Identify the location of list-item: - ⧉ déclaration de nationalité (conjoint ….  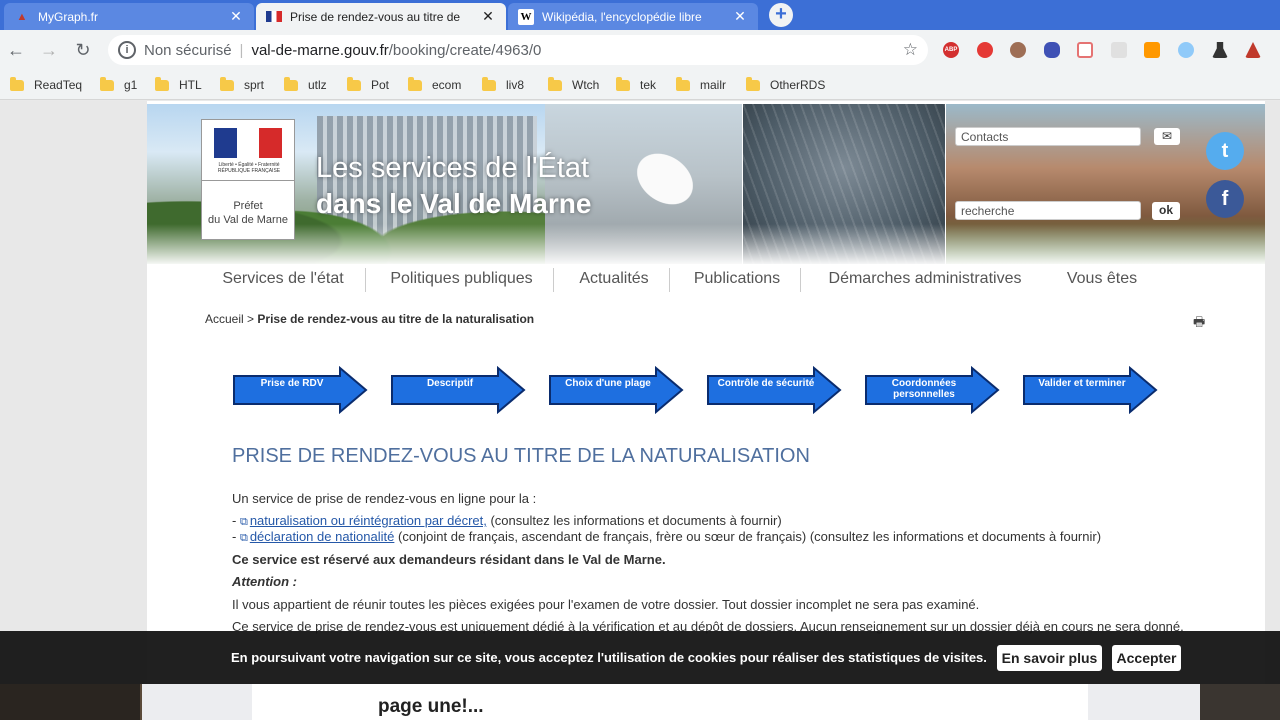
(666, 537).